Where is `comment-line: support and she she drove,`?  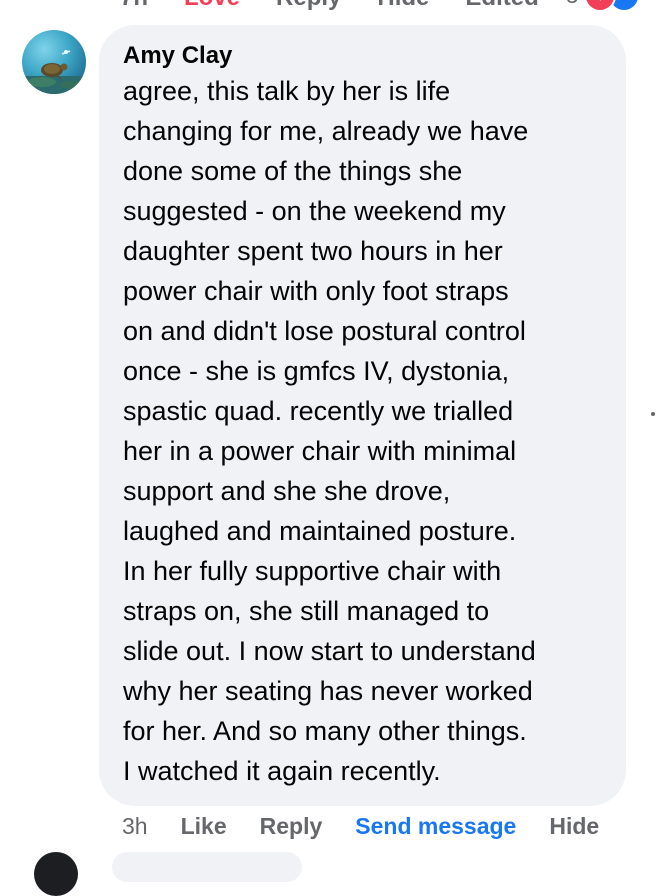
comment-line: support and she she drove, is located at coordinates (287, 491).